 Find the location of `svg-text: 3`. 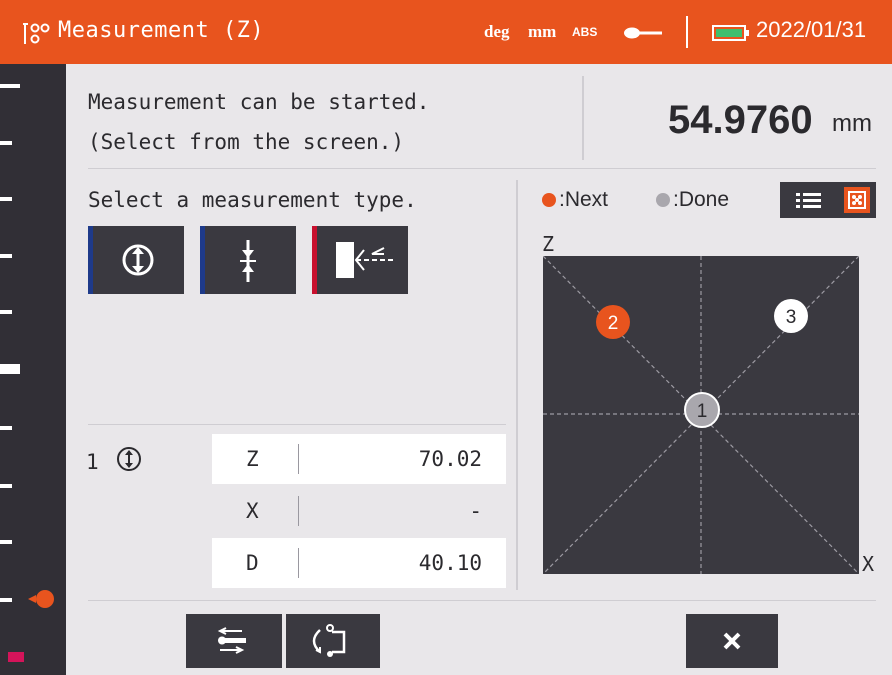

svg-text: 3 is located at coordinates (791, 317).